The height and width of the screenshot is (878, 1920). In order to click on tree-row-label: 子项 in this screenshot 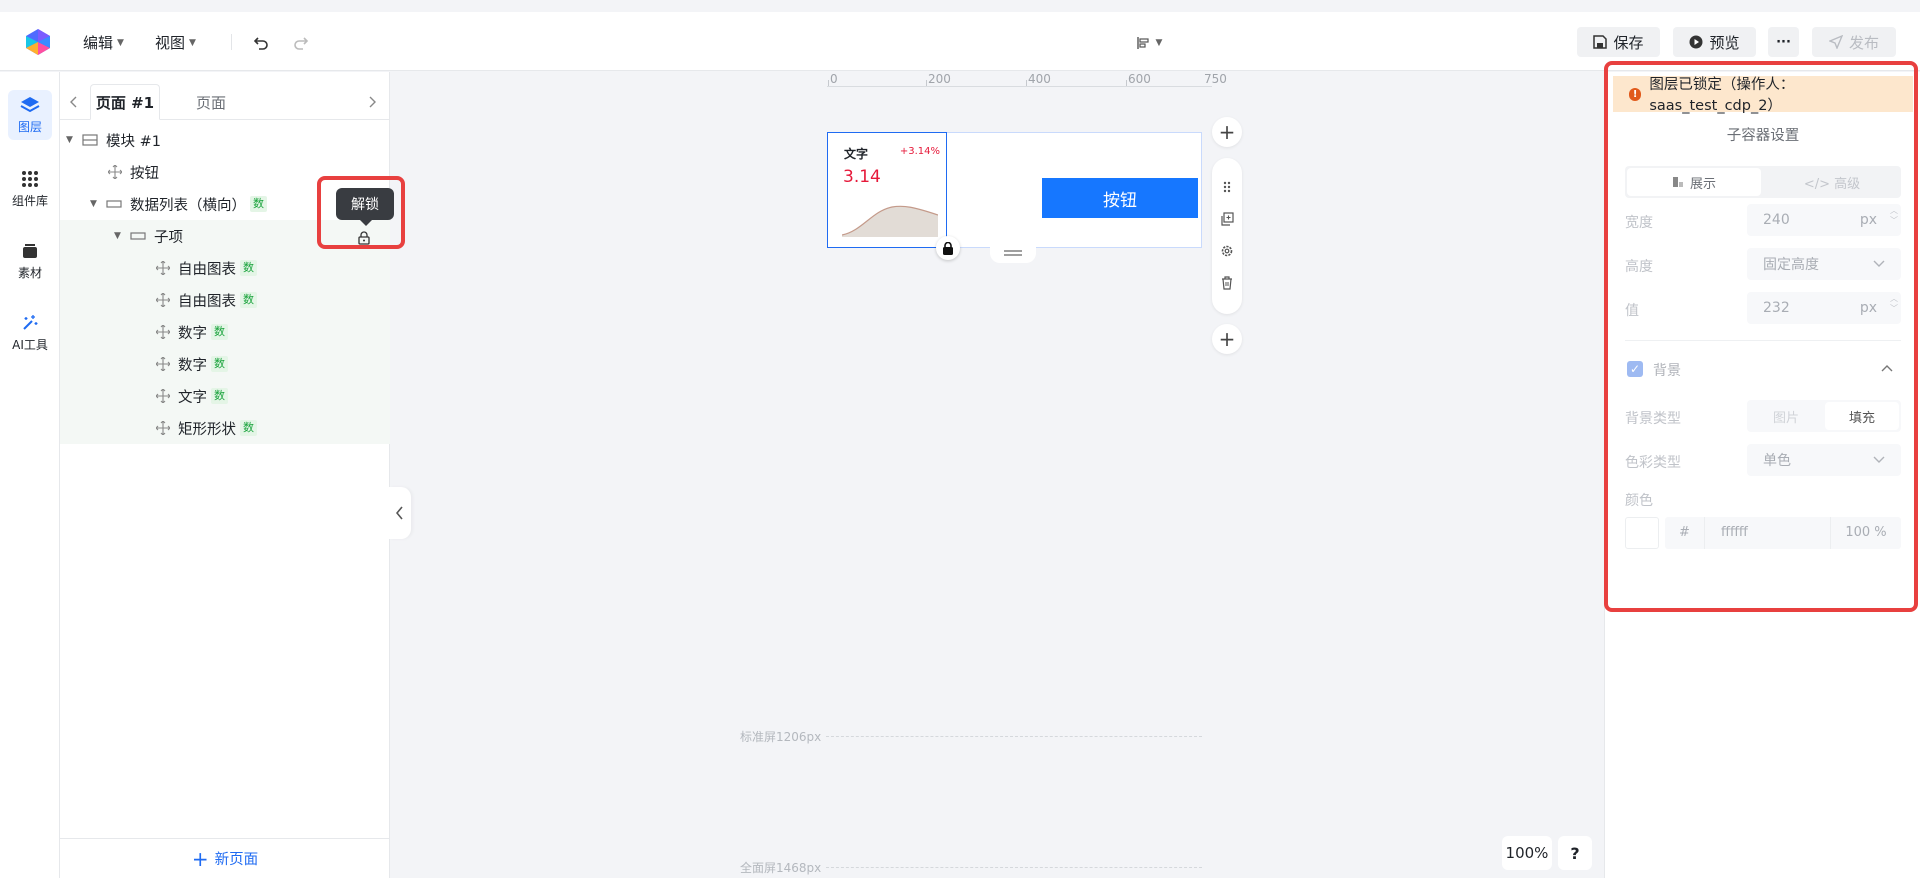, I will do `click(168, 237)`.